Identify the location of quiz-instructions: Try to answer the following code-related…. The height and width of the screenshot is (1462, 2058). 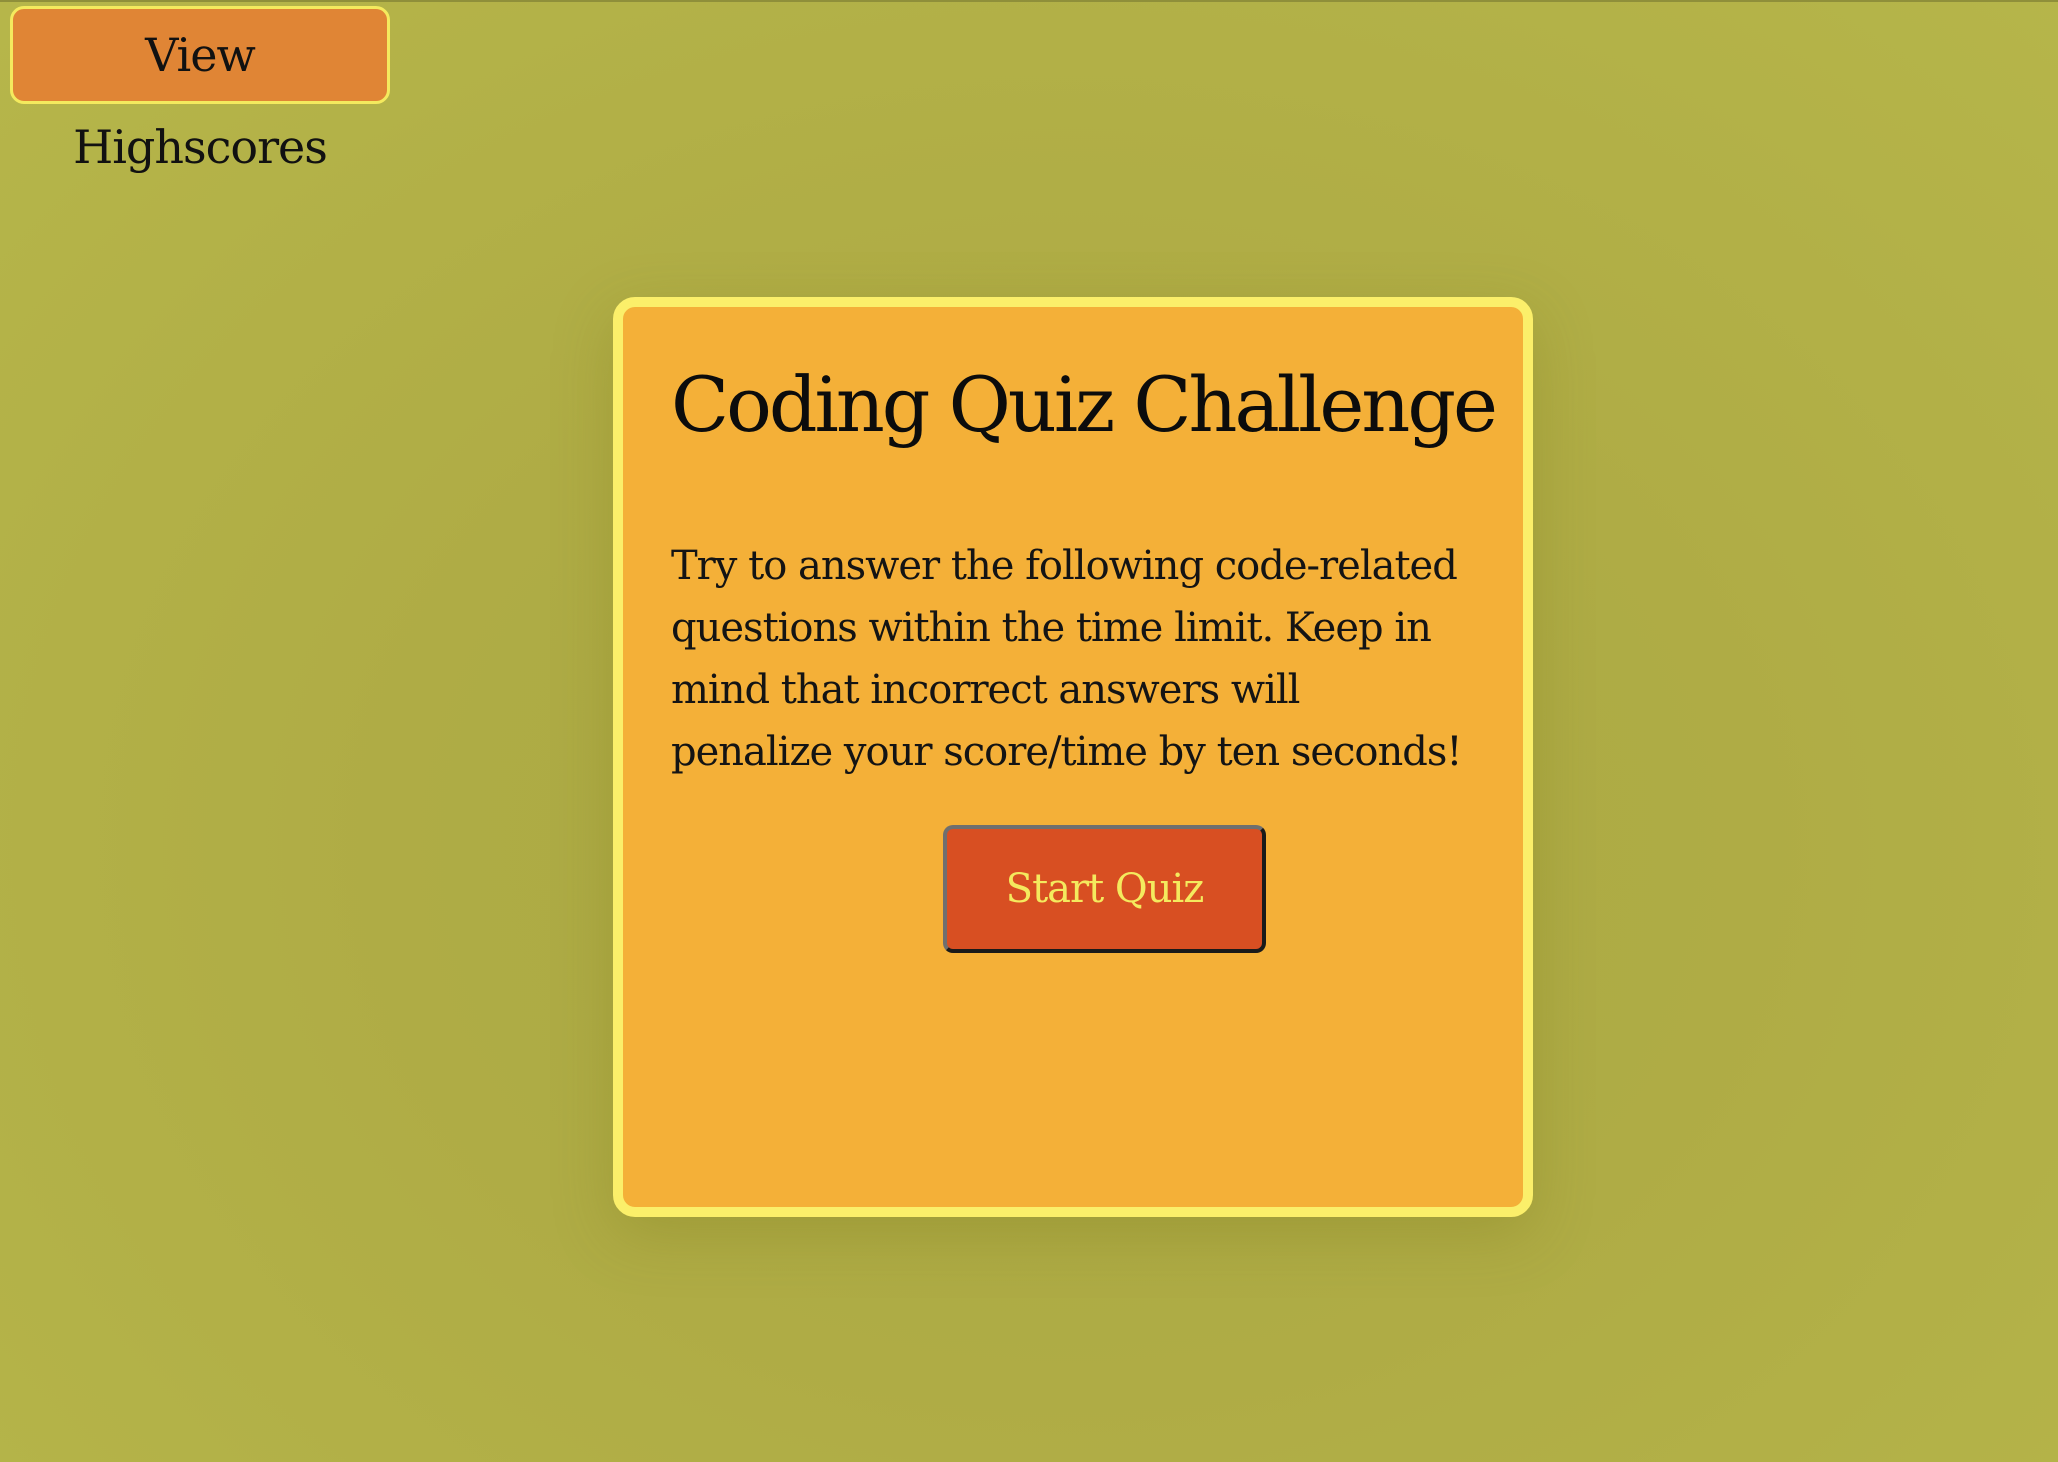
(1066, 659).